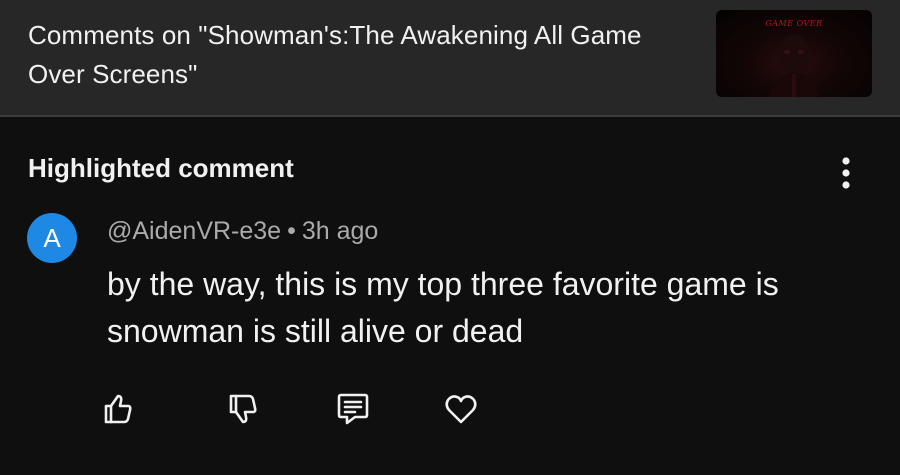 Image resolution: width=900 pixels, height=475 pixels. I want to click on comment-meta: @AidenVR-e3e • 3h ago, so click(242, 231).